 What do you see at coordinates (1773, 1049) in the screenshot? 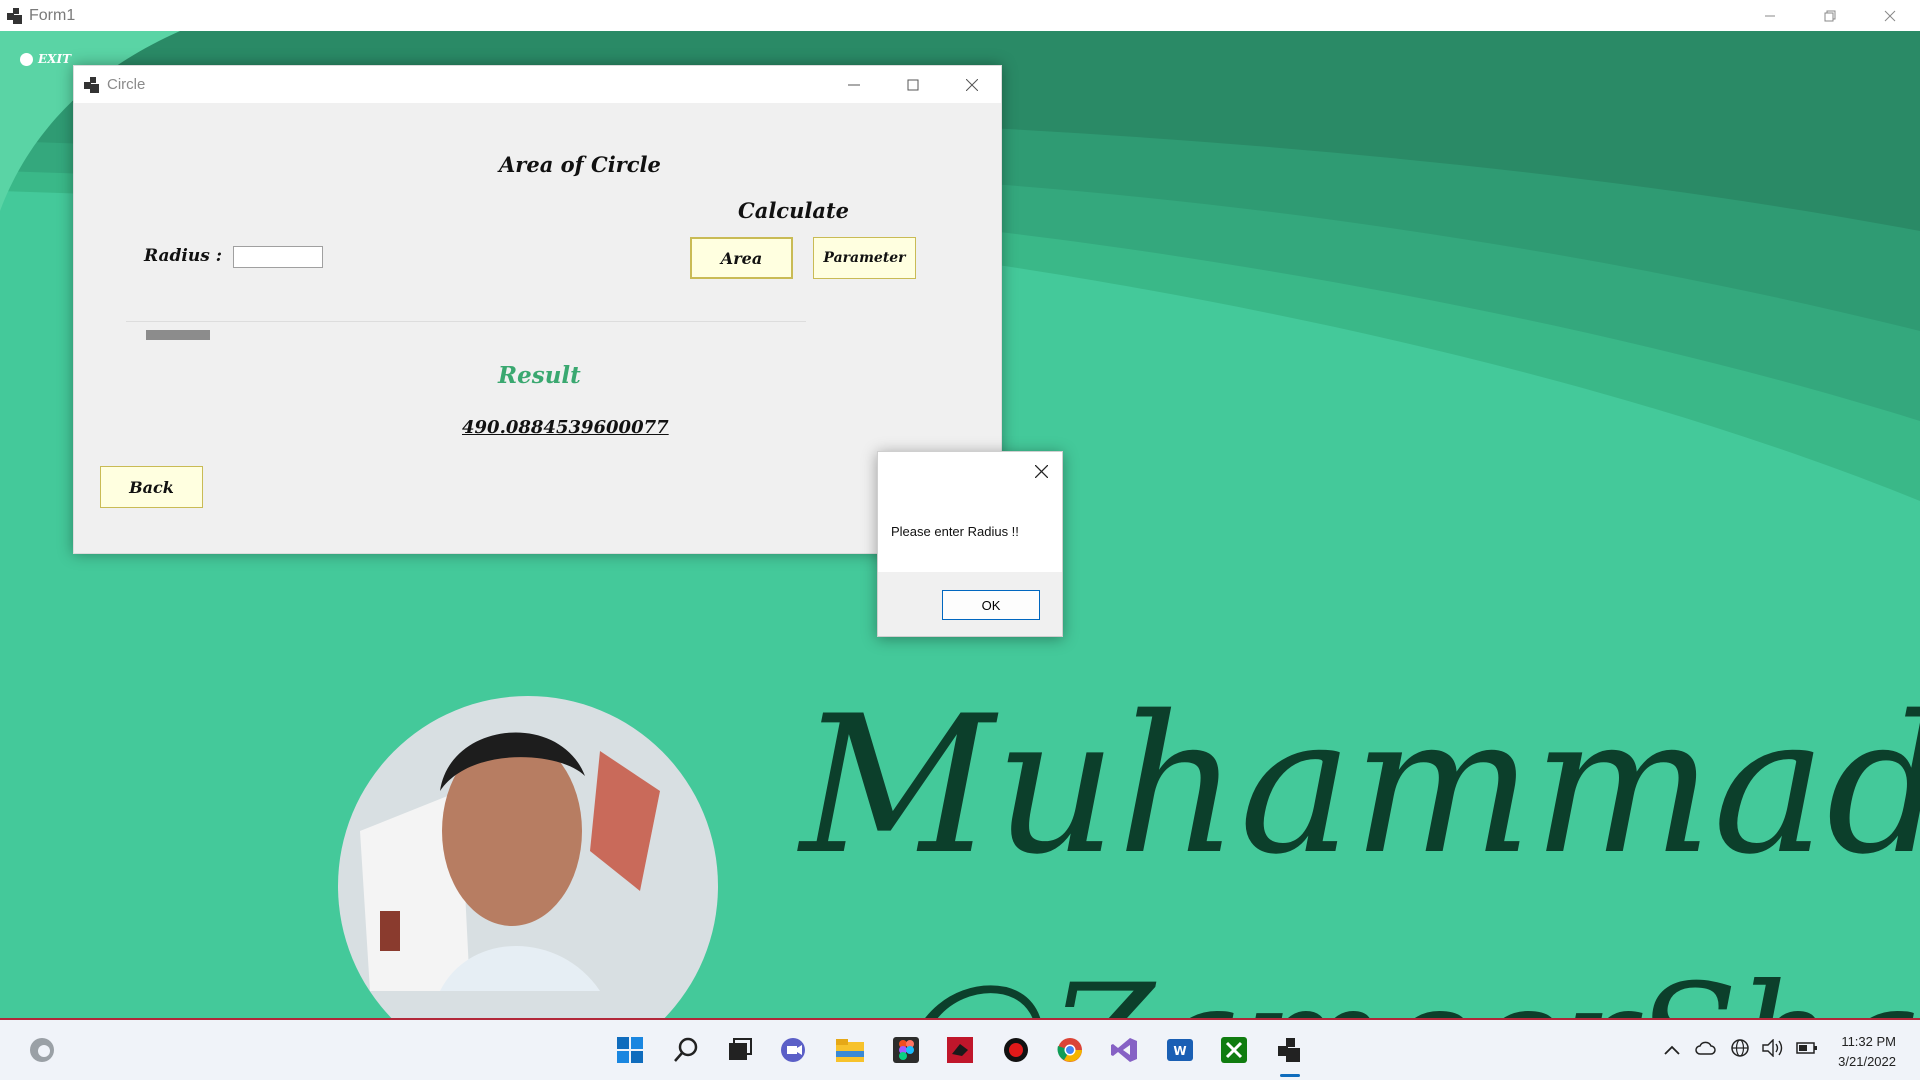
I see `volume-icon` at bounding box center [1773, 1049].